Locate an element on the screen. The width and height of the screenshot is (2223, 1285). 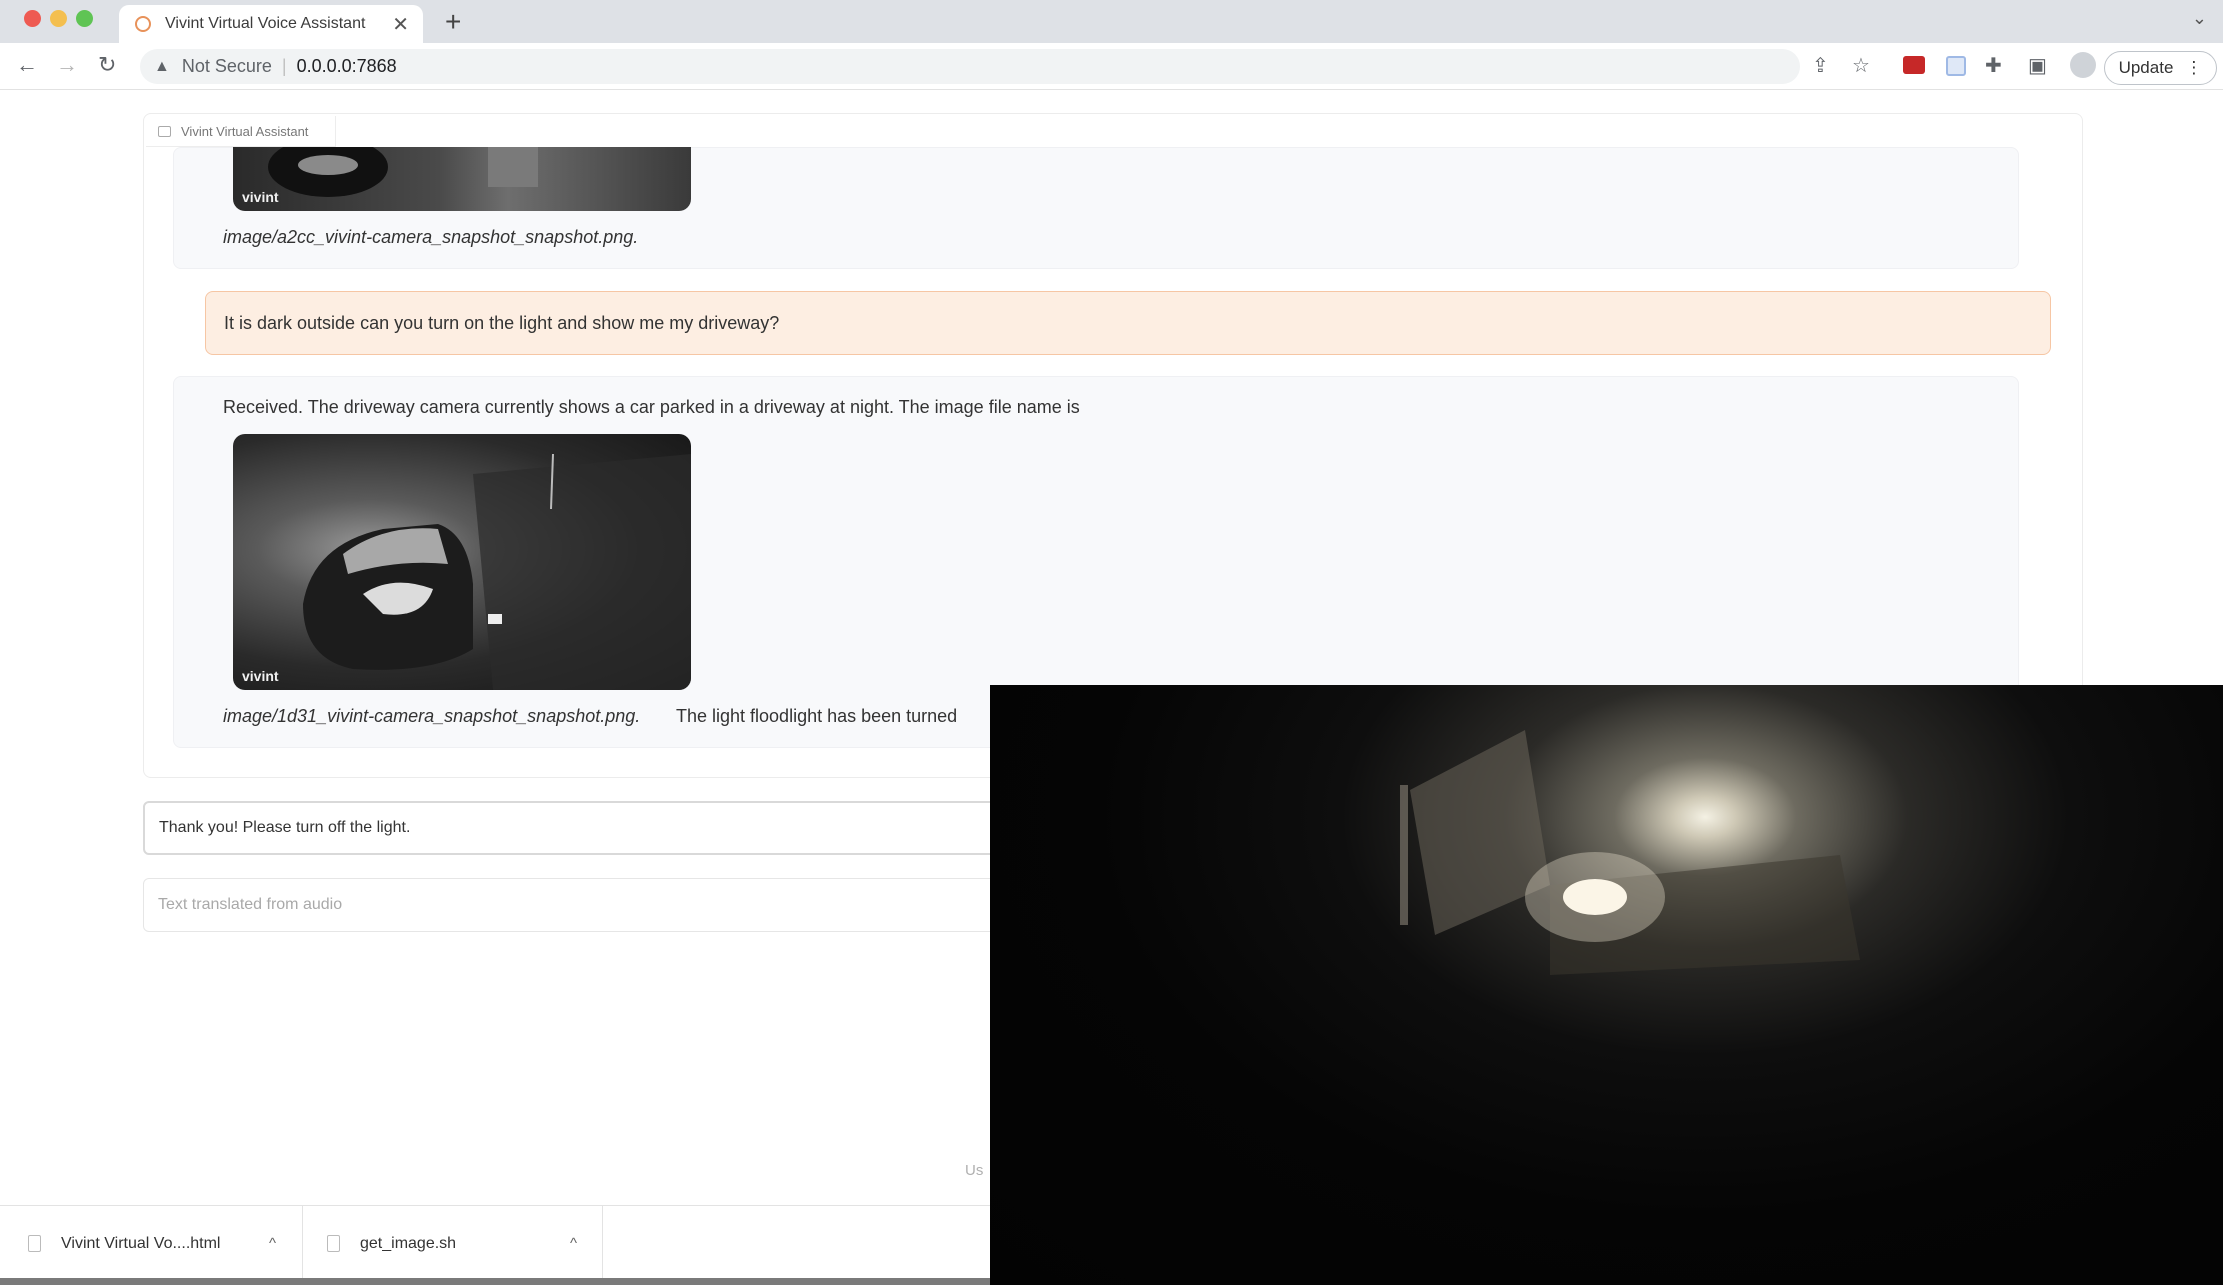
close-window-button is located at coordinates (32, 18).